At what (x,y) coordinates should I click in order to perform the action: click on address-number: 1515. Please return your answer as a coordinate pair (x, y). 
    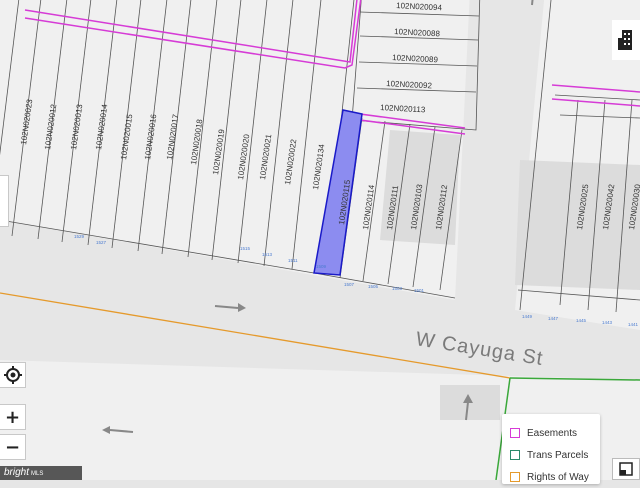
    Looking at the image, I should click on (245, 248).